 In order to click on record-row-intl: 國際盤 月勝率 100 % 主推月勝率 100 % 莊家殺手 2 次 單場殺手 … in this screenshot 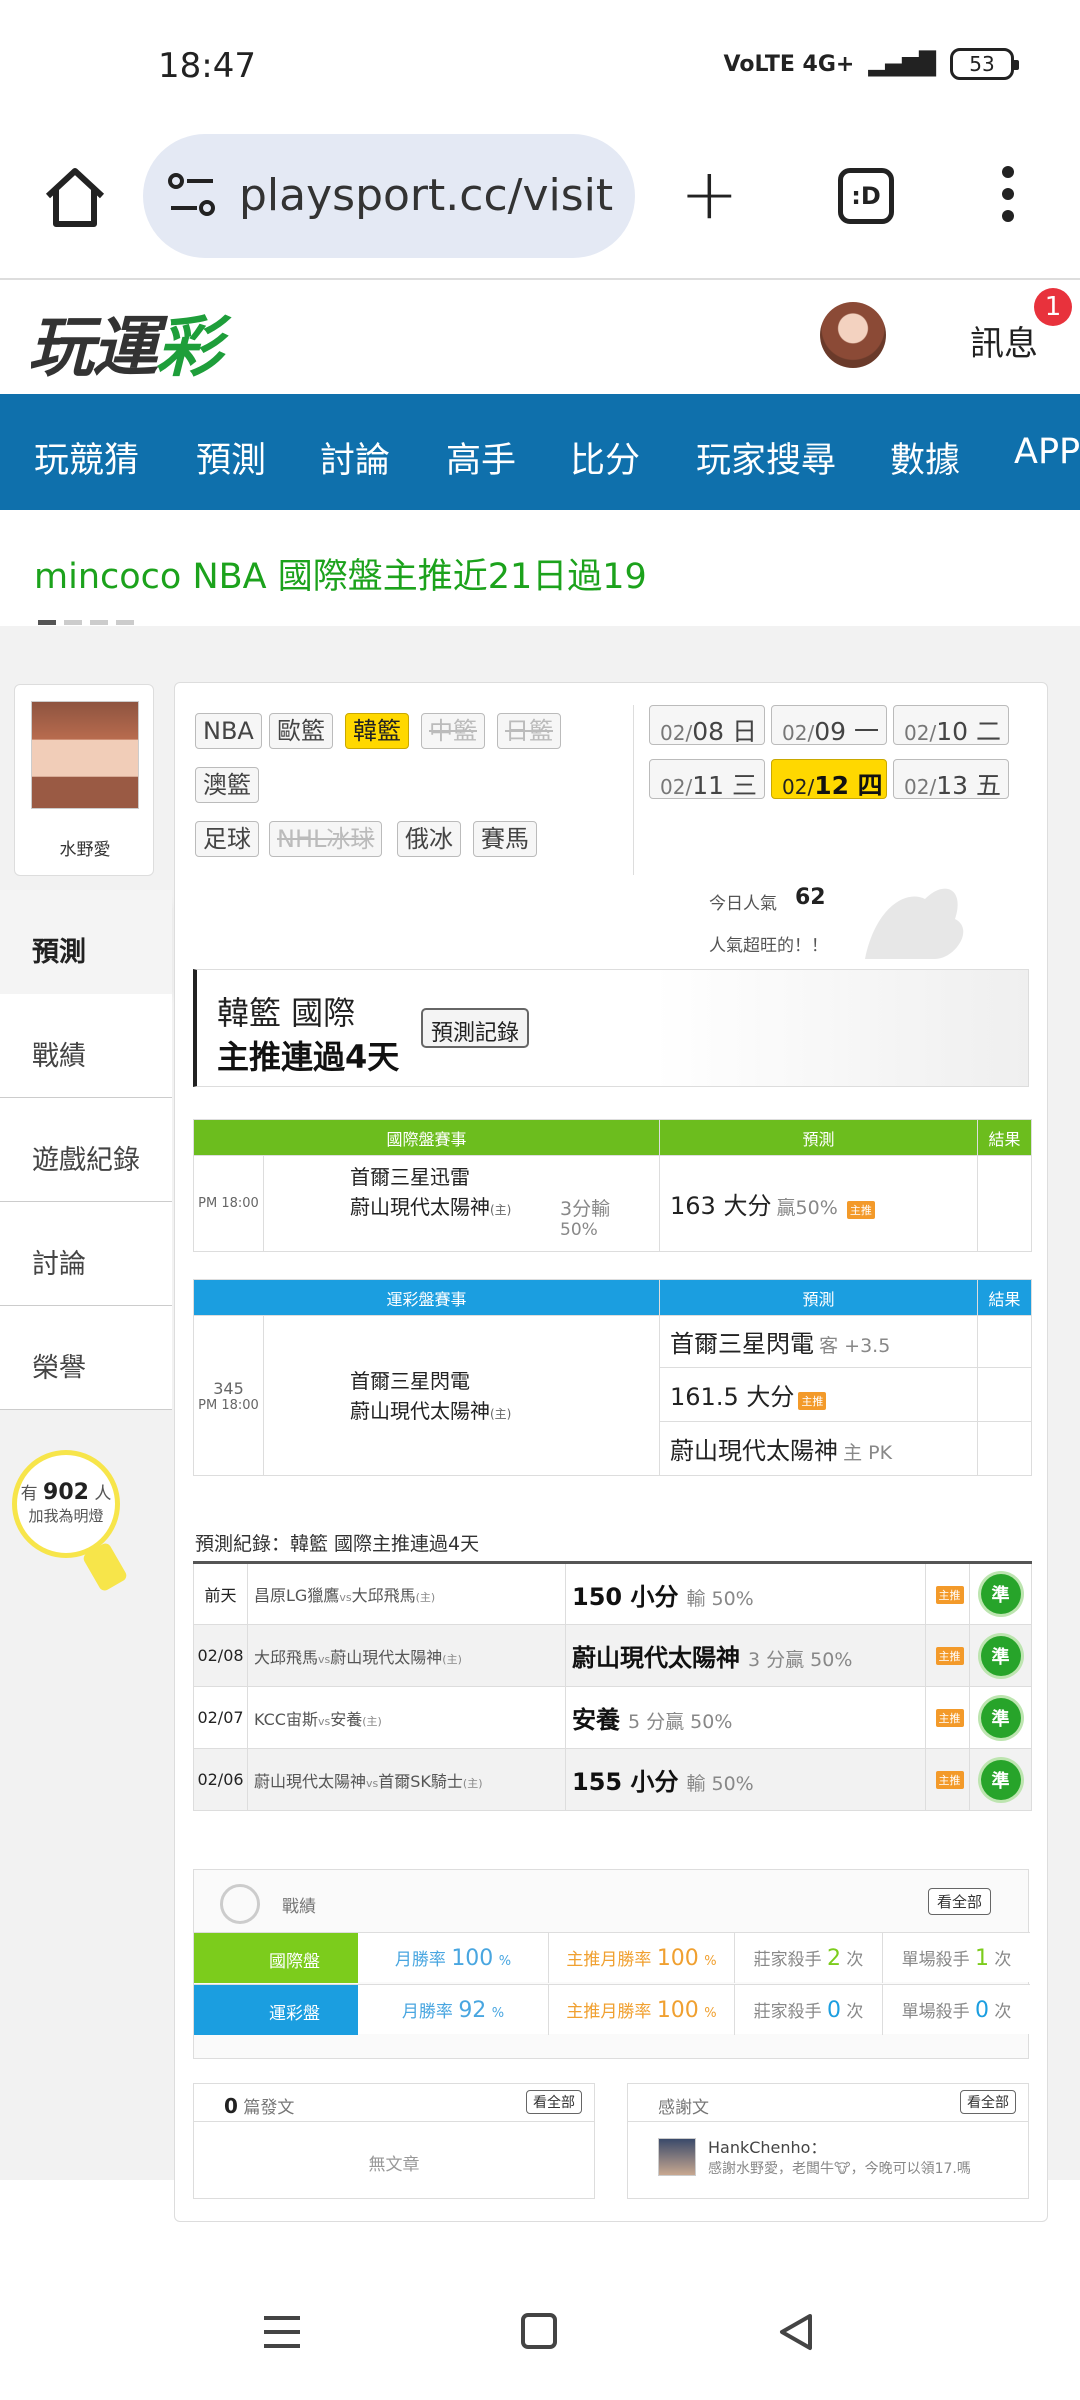, I will do `click(612, 1957)`.